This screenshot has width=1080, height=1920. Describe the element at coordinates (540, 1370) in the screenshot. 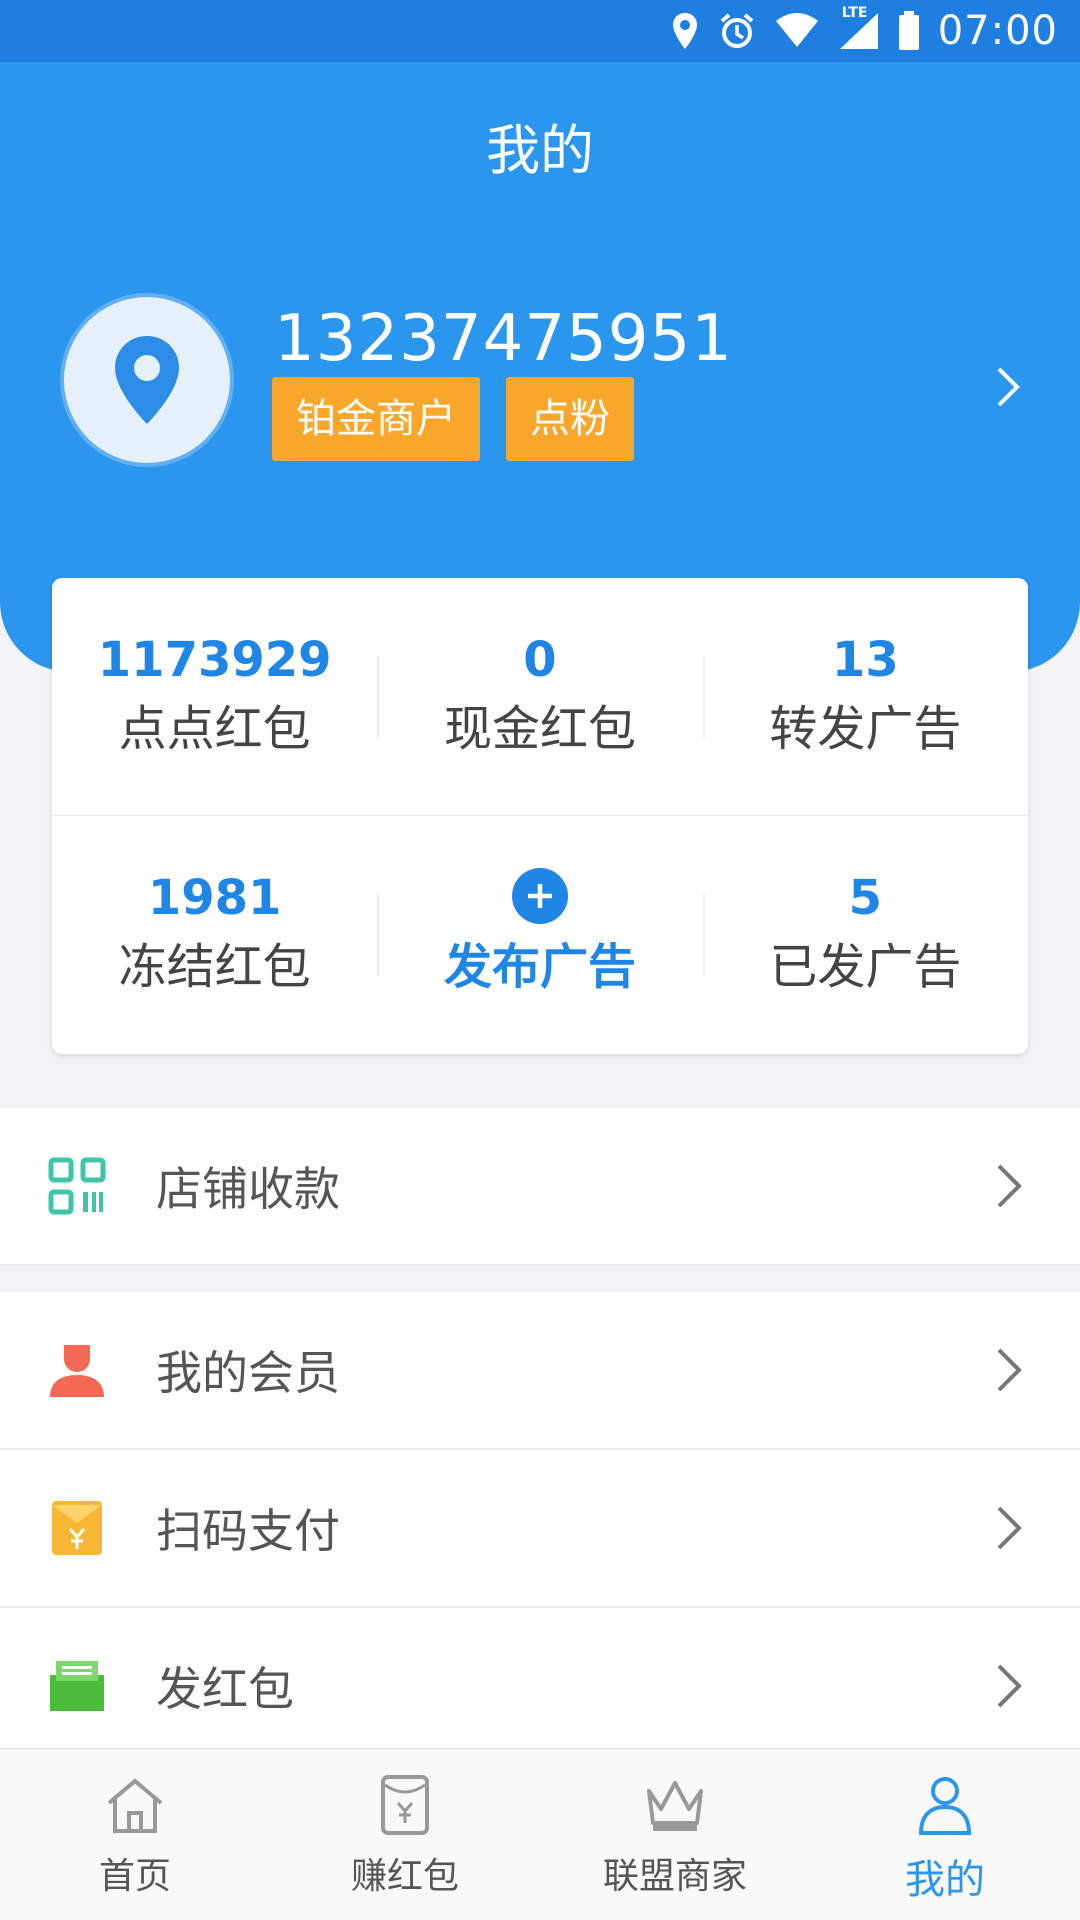

I see `menu-item-my-members: 我的会员` at that location.